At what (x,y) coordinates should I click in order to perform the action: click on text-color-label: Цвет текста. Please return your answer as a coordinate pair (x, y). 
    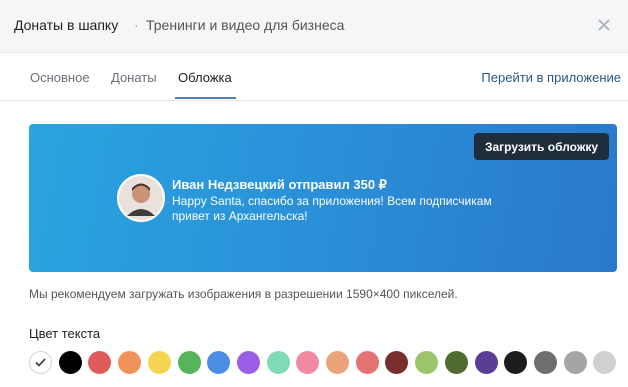
    Looking at the image, I should click on (65, 333).